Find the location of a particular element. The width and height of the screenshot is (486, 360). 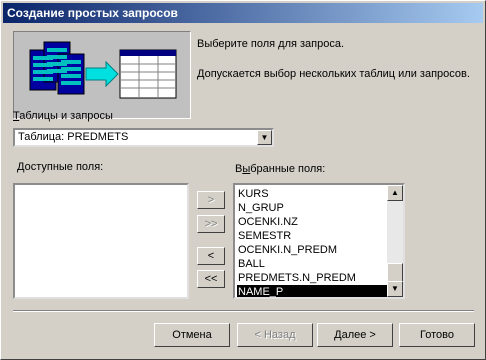

remove-all-fields-button: << is located at coordinates (211, 279).